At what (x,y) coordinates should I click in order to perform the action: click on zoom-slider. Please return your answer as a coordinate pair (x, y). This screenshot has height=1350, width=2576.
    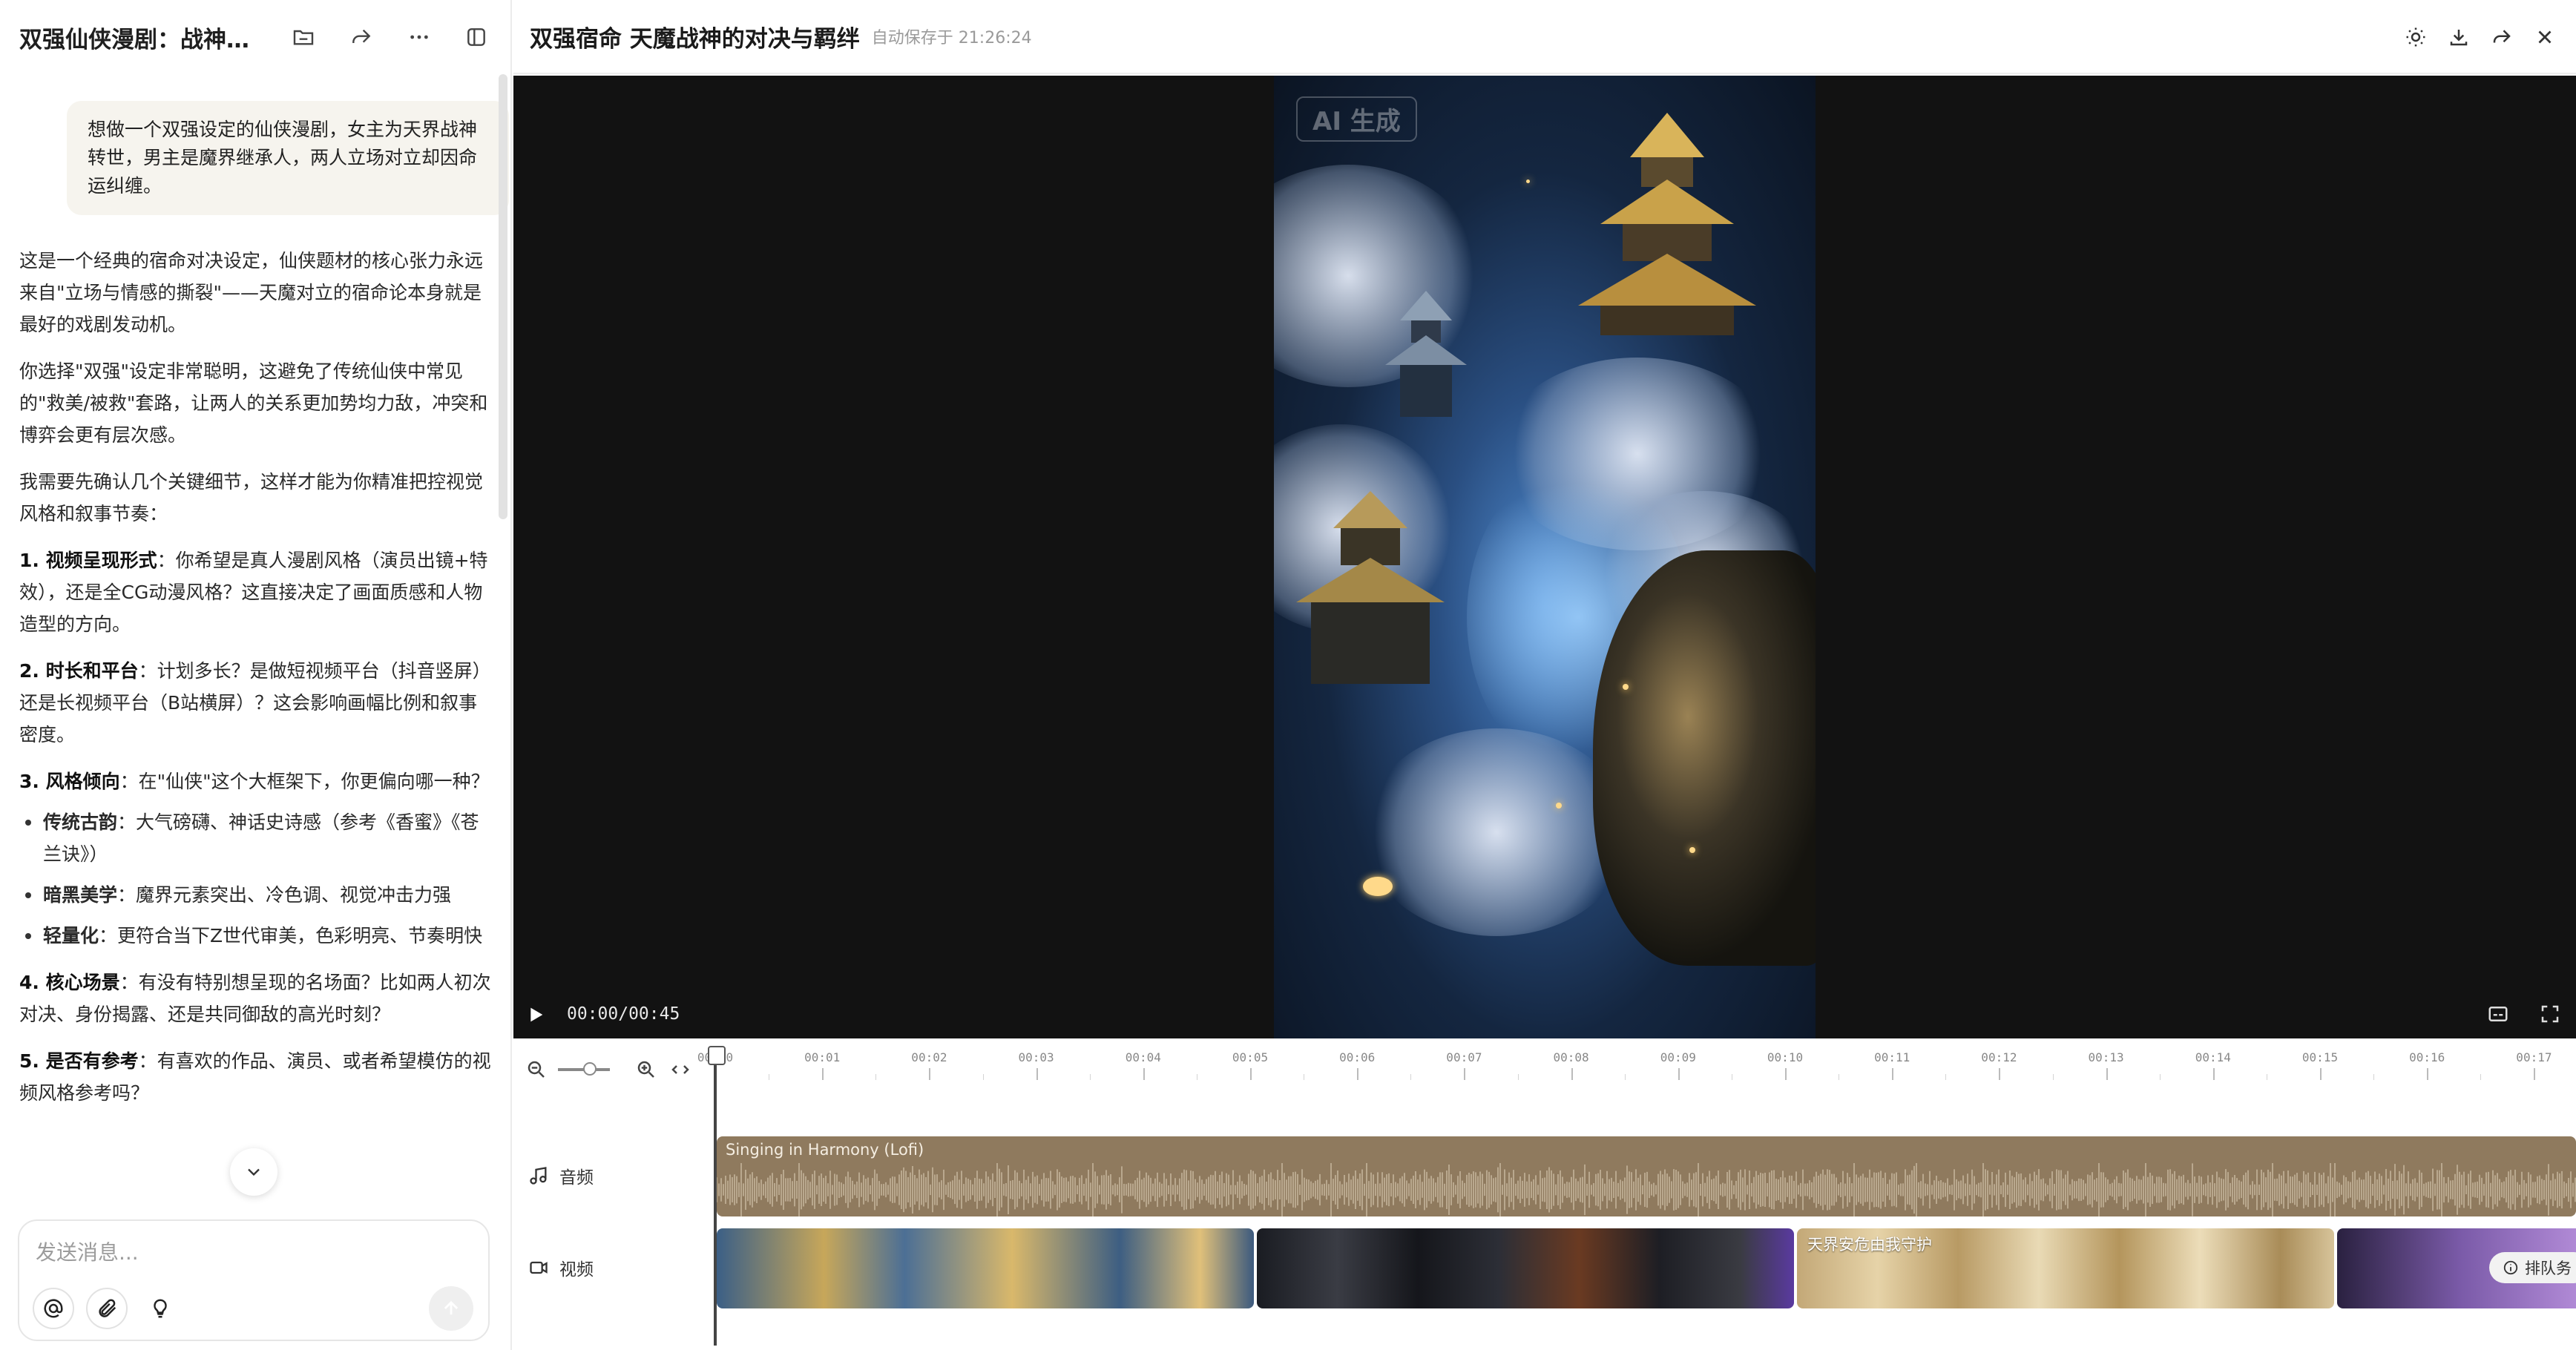
    Looking at the image, I should click on (584, 1069).